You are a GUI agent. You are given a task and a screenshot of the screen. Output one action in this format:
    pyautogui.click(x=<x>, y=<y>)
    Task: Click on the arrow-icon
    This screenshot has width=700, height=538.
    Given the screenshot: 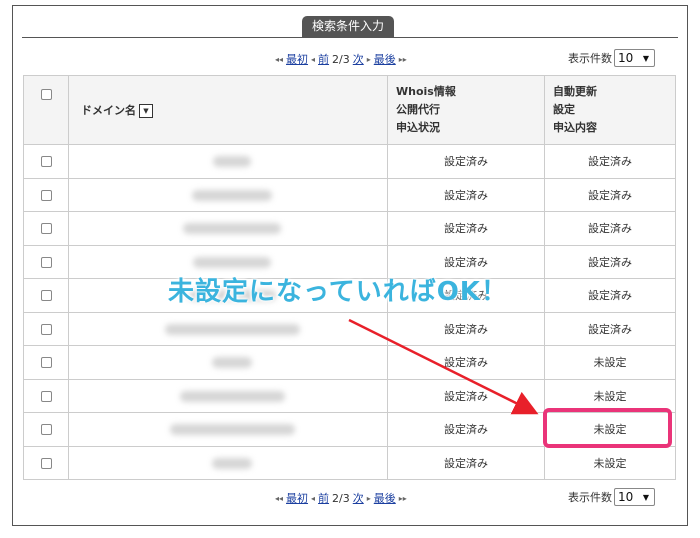 What is the action you would take?
    pyautogui.click(x=443, y=366)
    